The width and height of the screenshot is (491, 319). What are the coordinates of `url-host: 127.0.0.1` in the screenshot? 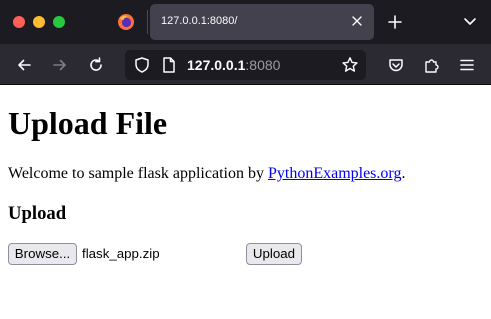 It's located at (216, 65).